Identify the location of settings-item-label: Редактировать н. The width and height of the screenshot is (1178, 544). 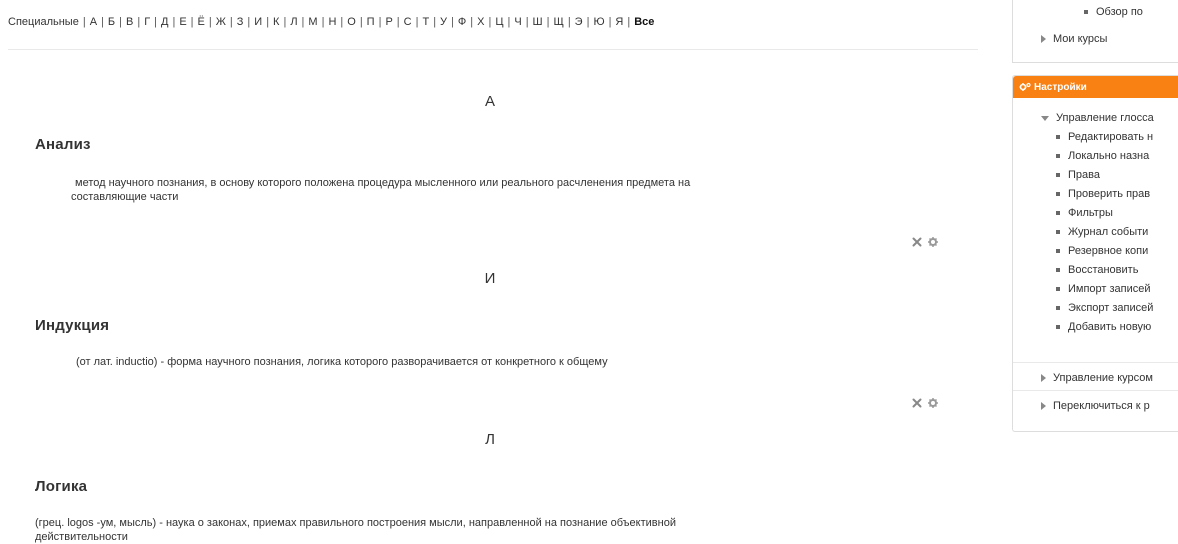
(1111, 137).